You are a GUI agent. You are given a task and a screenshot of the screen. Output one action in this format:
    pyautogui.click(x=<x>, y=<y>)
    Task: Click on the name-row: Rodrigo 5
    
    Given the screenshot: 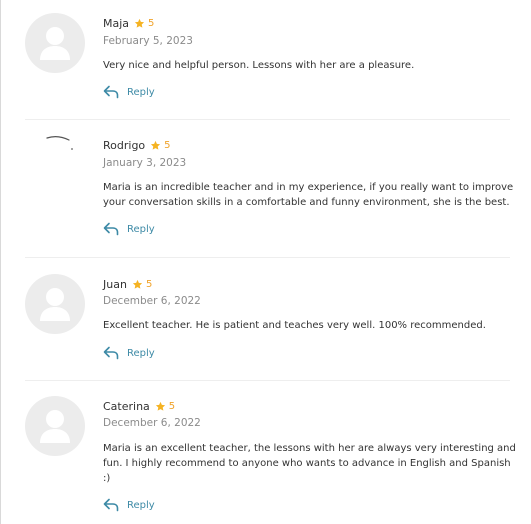 What is the action you would take?
    pyautogui.click(x=137, y=145)
    